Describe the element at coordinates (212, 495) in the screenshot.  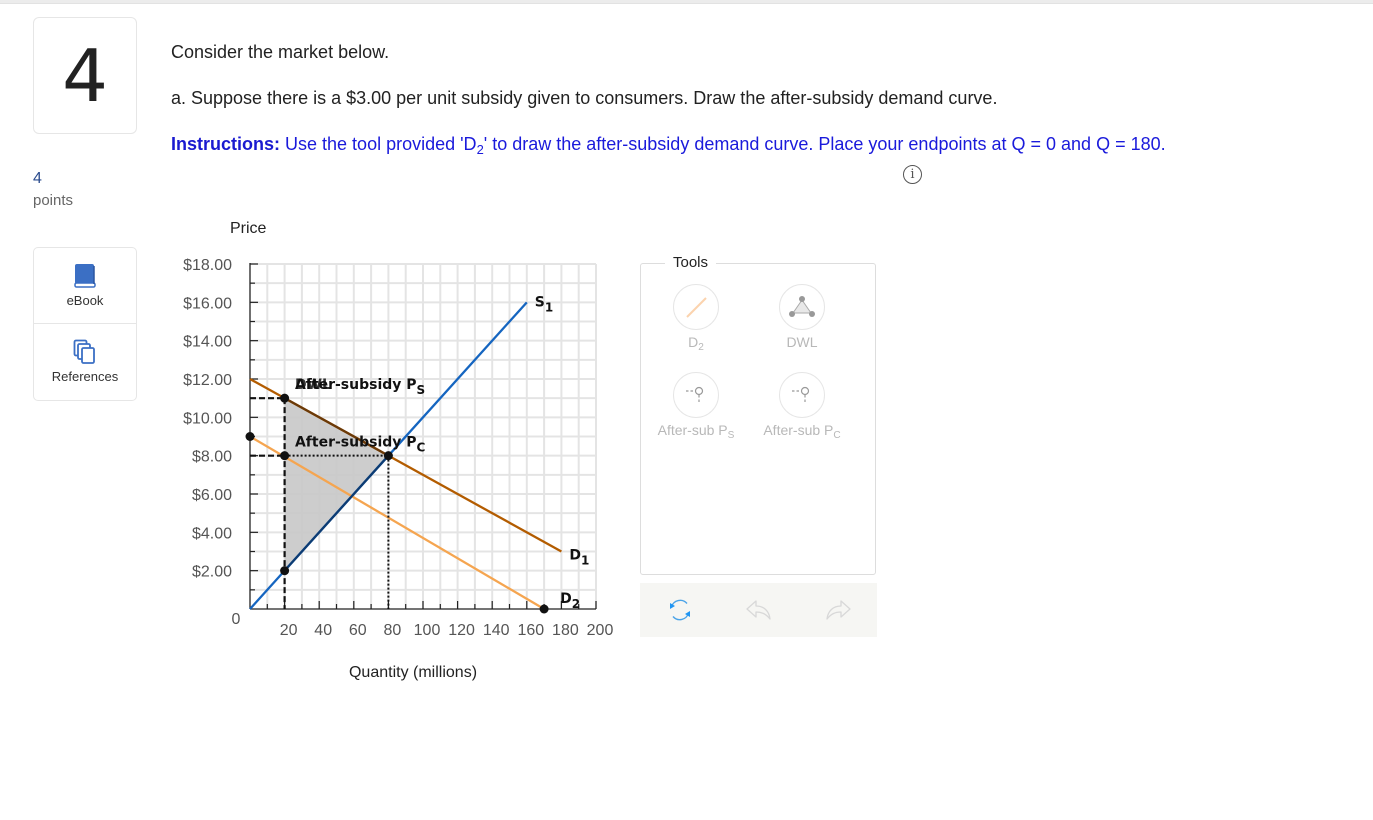
I see `y-tick-label: $6.00` at that location.